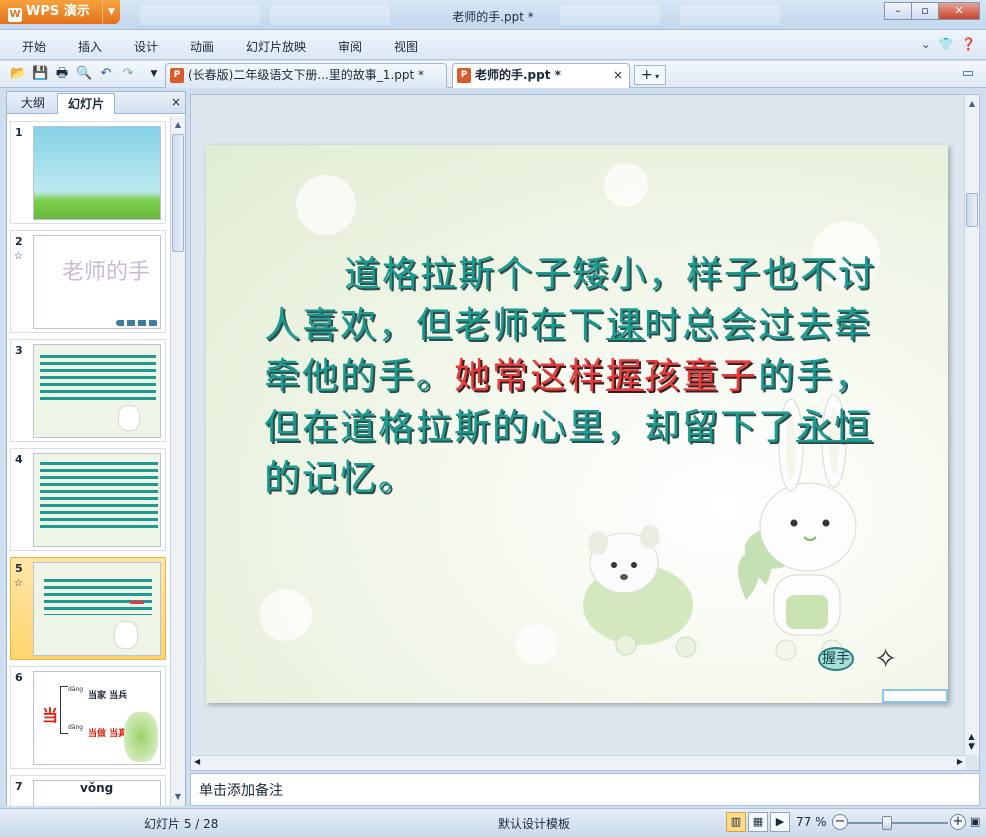  What do you see at coordinates (306, 75) in the screenshot?
I see `doc-tab-1: P (长春版)二年级语文下册...里的故事_1.ppt *` at bounding box center [306, 75].